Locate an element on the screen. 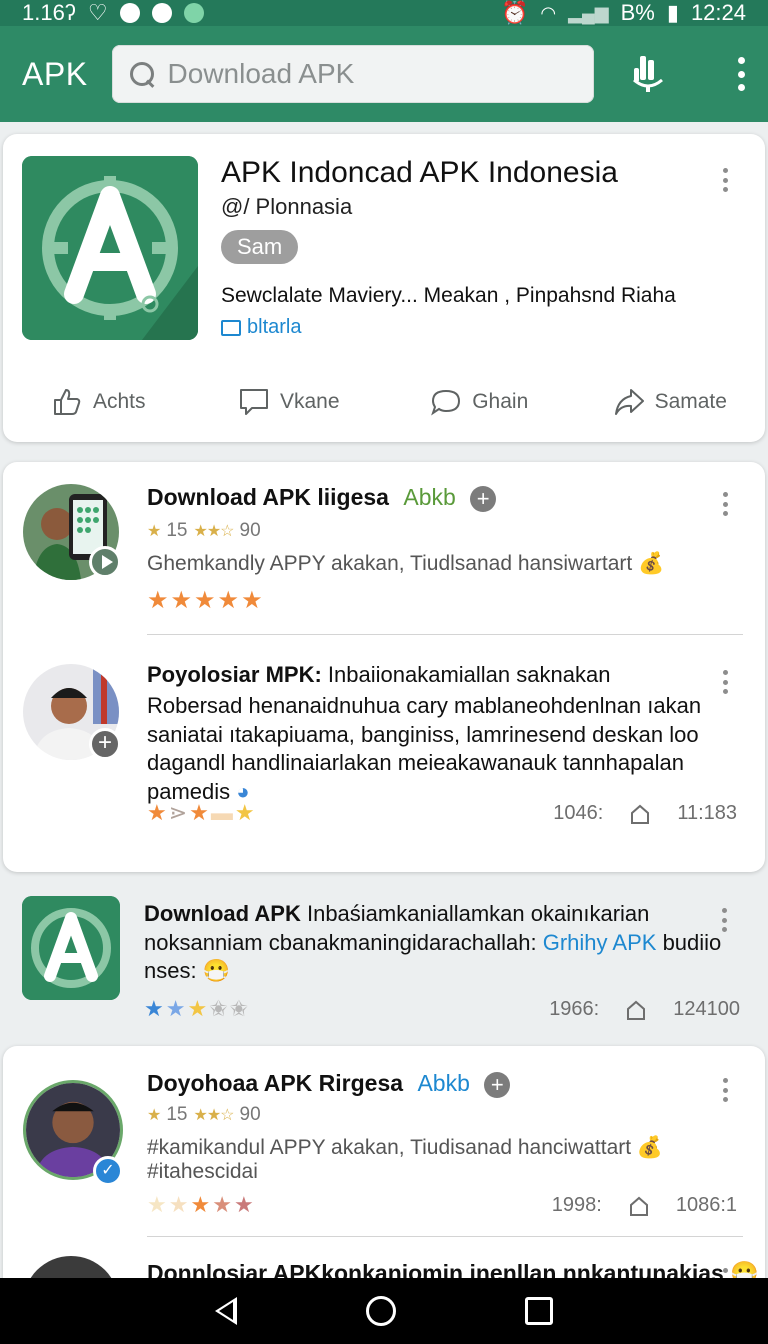 Image resolution: width=768 pixels, height=1344 pixels. comment-icon is located at coordinates (253, 402).